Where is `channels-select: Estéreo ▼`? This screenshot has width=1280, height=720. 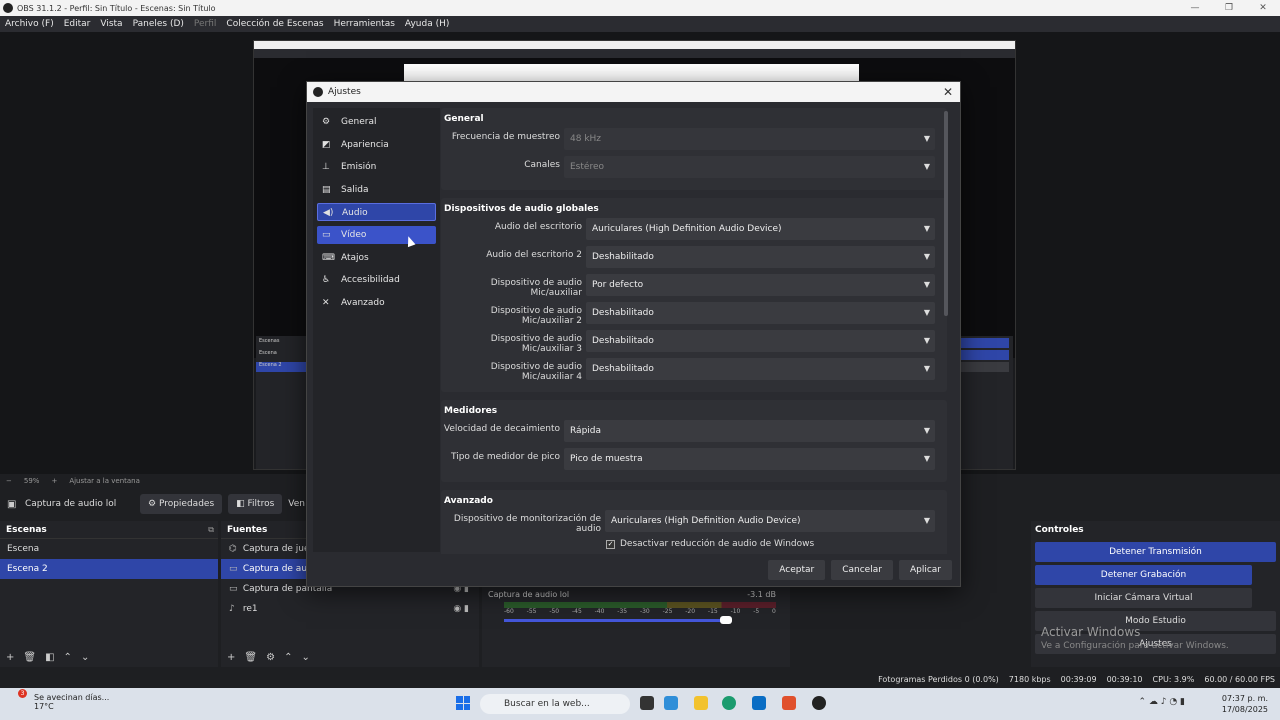
channels-select: Estéreo ▼ is located at coordinates (749, 167).